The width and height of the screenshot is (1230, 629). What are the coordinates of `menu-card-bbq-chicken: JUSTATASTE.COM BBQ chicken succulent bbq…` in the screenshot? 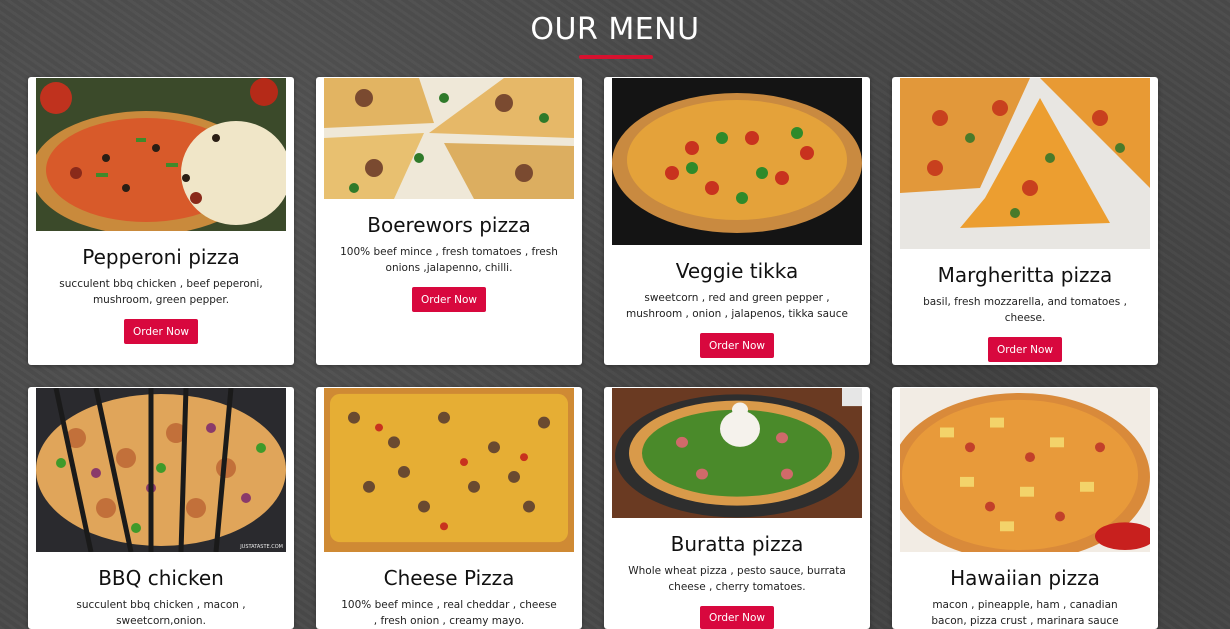 It's located at (161, 508).